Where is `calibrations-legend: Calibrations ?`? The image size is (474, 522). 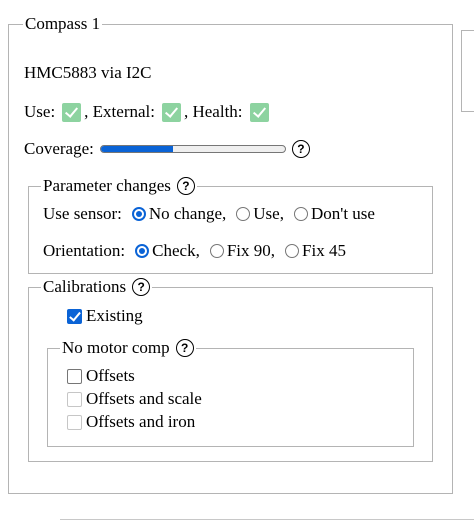 calibrations-legend: Calibrations ? is located at coordinates (96, 287).